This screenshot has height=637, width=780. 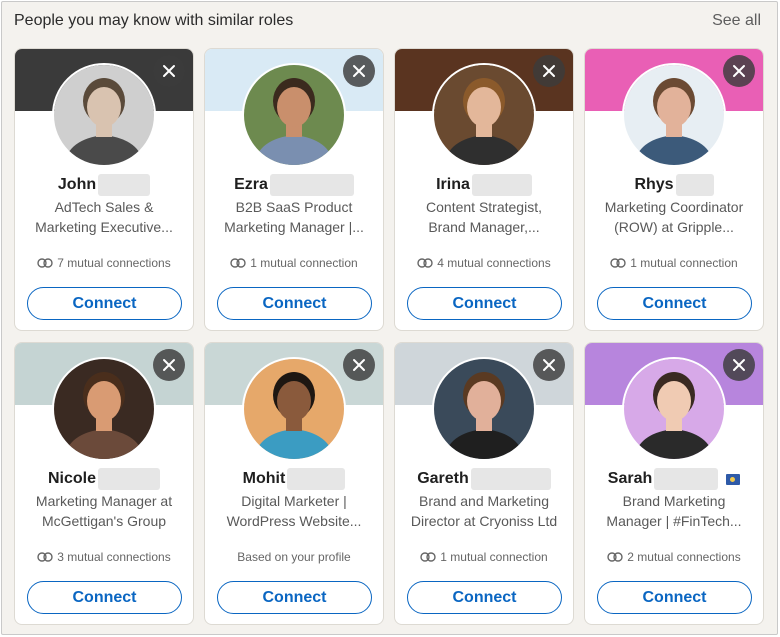 I want to click on headline-line: Digital Marketer |, so click(x=294, y=501).